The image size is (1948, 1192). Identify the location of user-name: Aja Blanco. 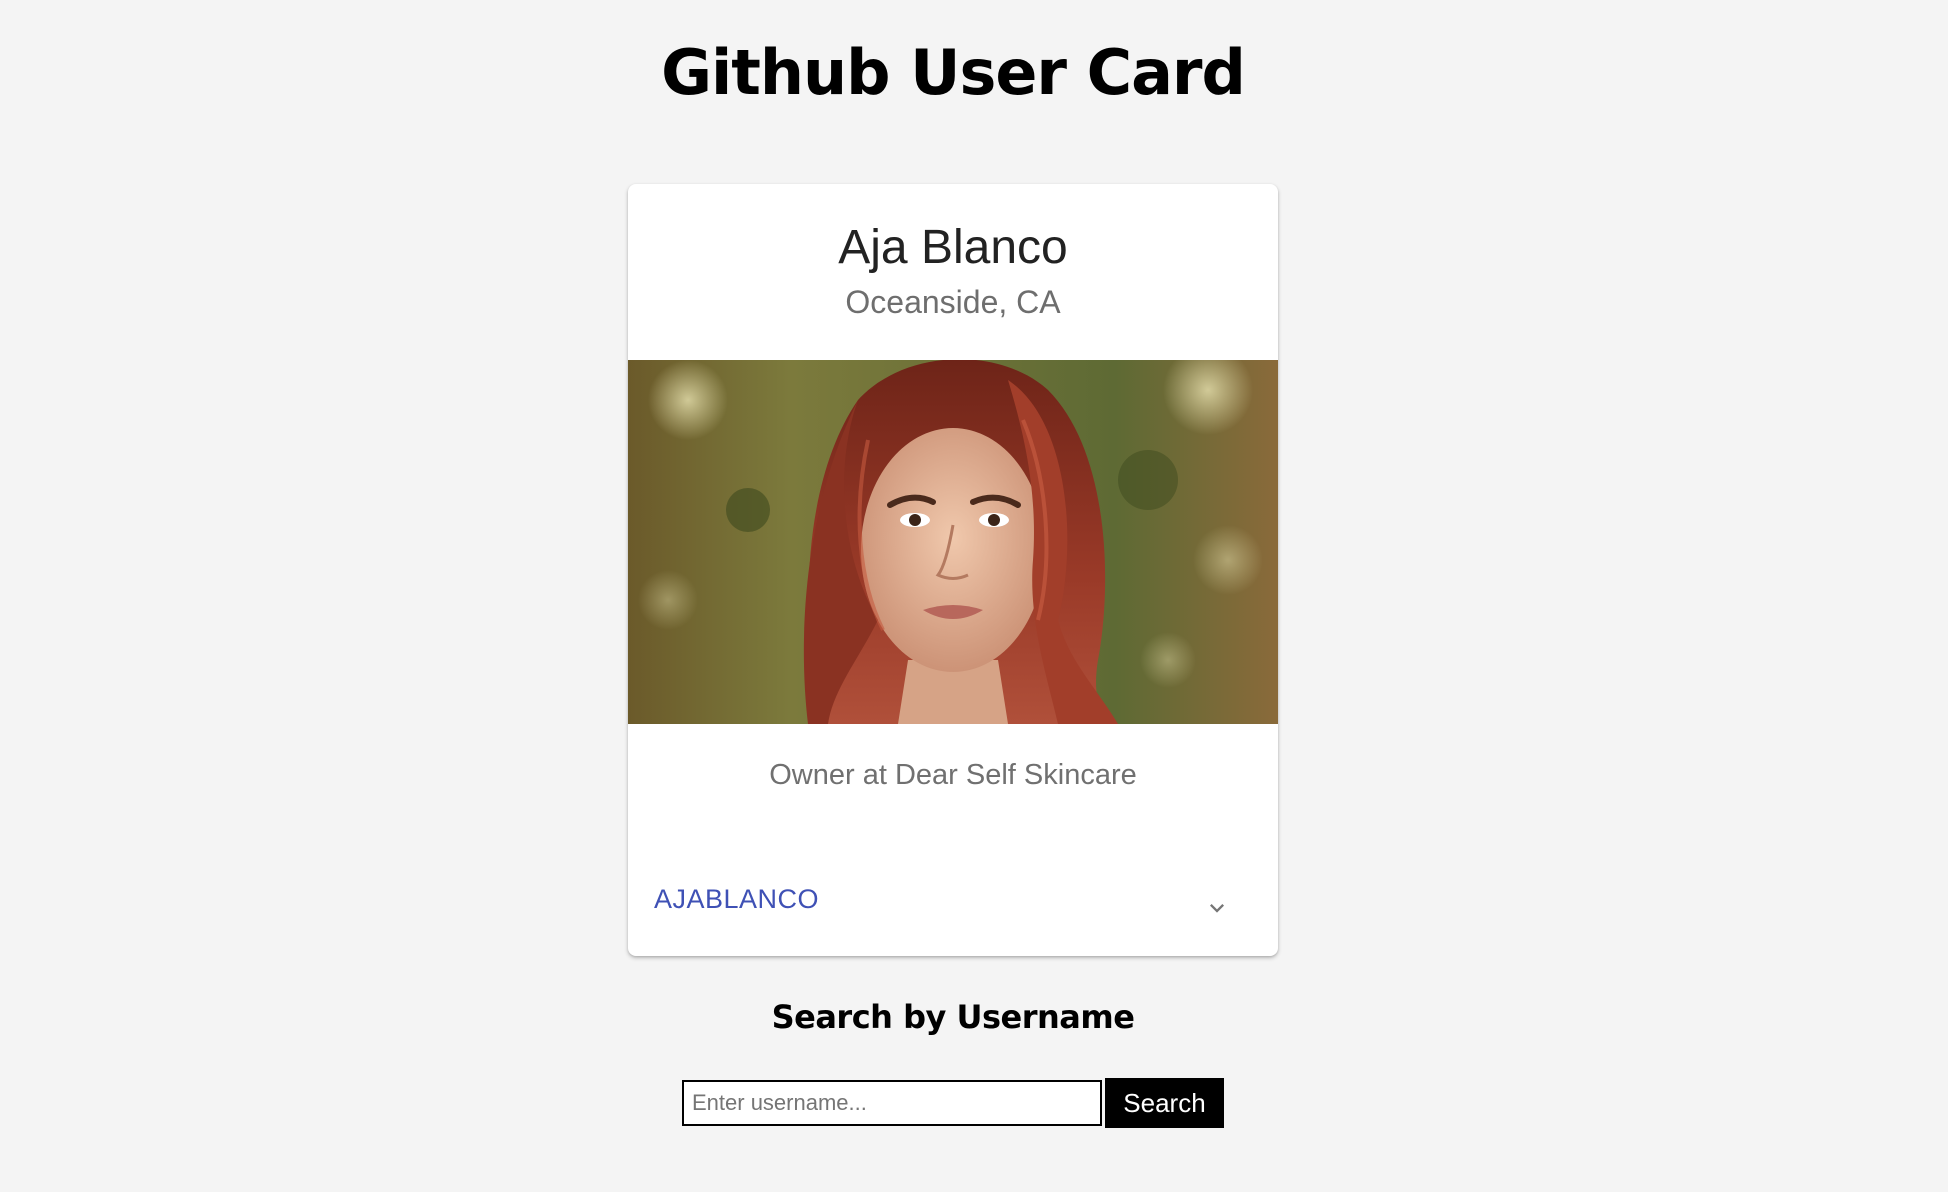
(953, 247).